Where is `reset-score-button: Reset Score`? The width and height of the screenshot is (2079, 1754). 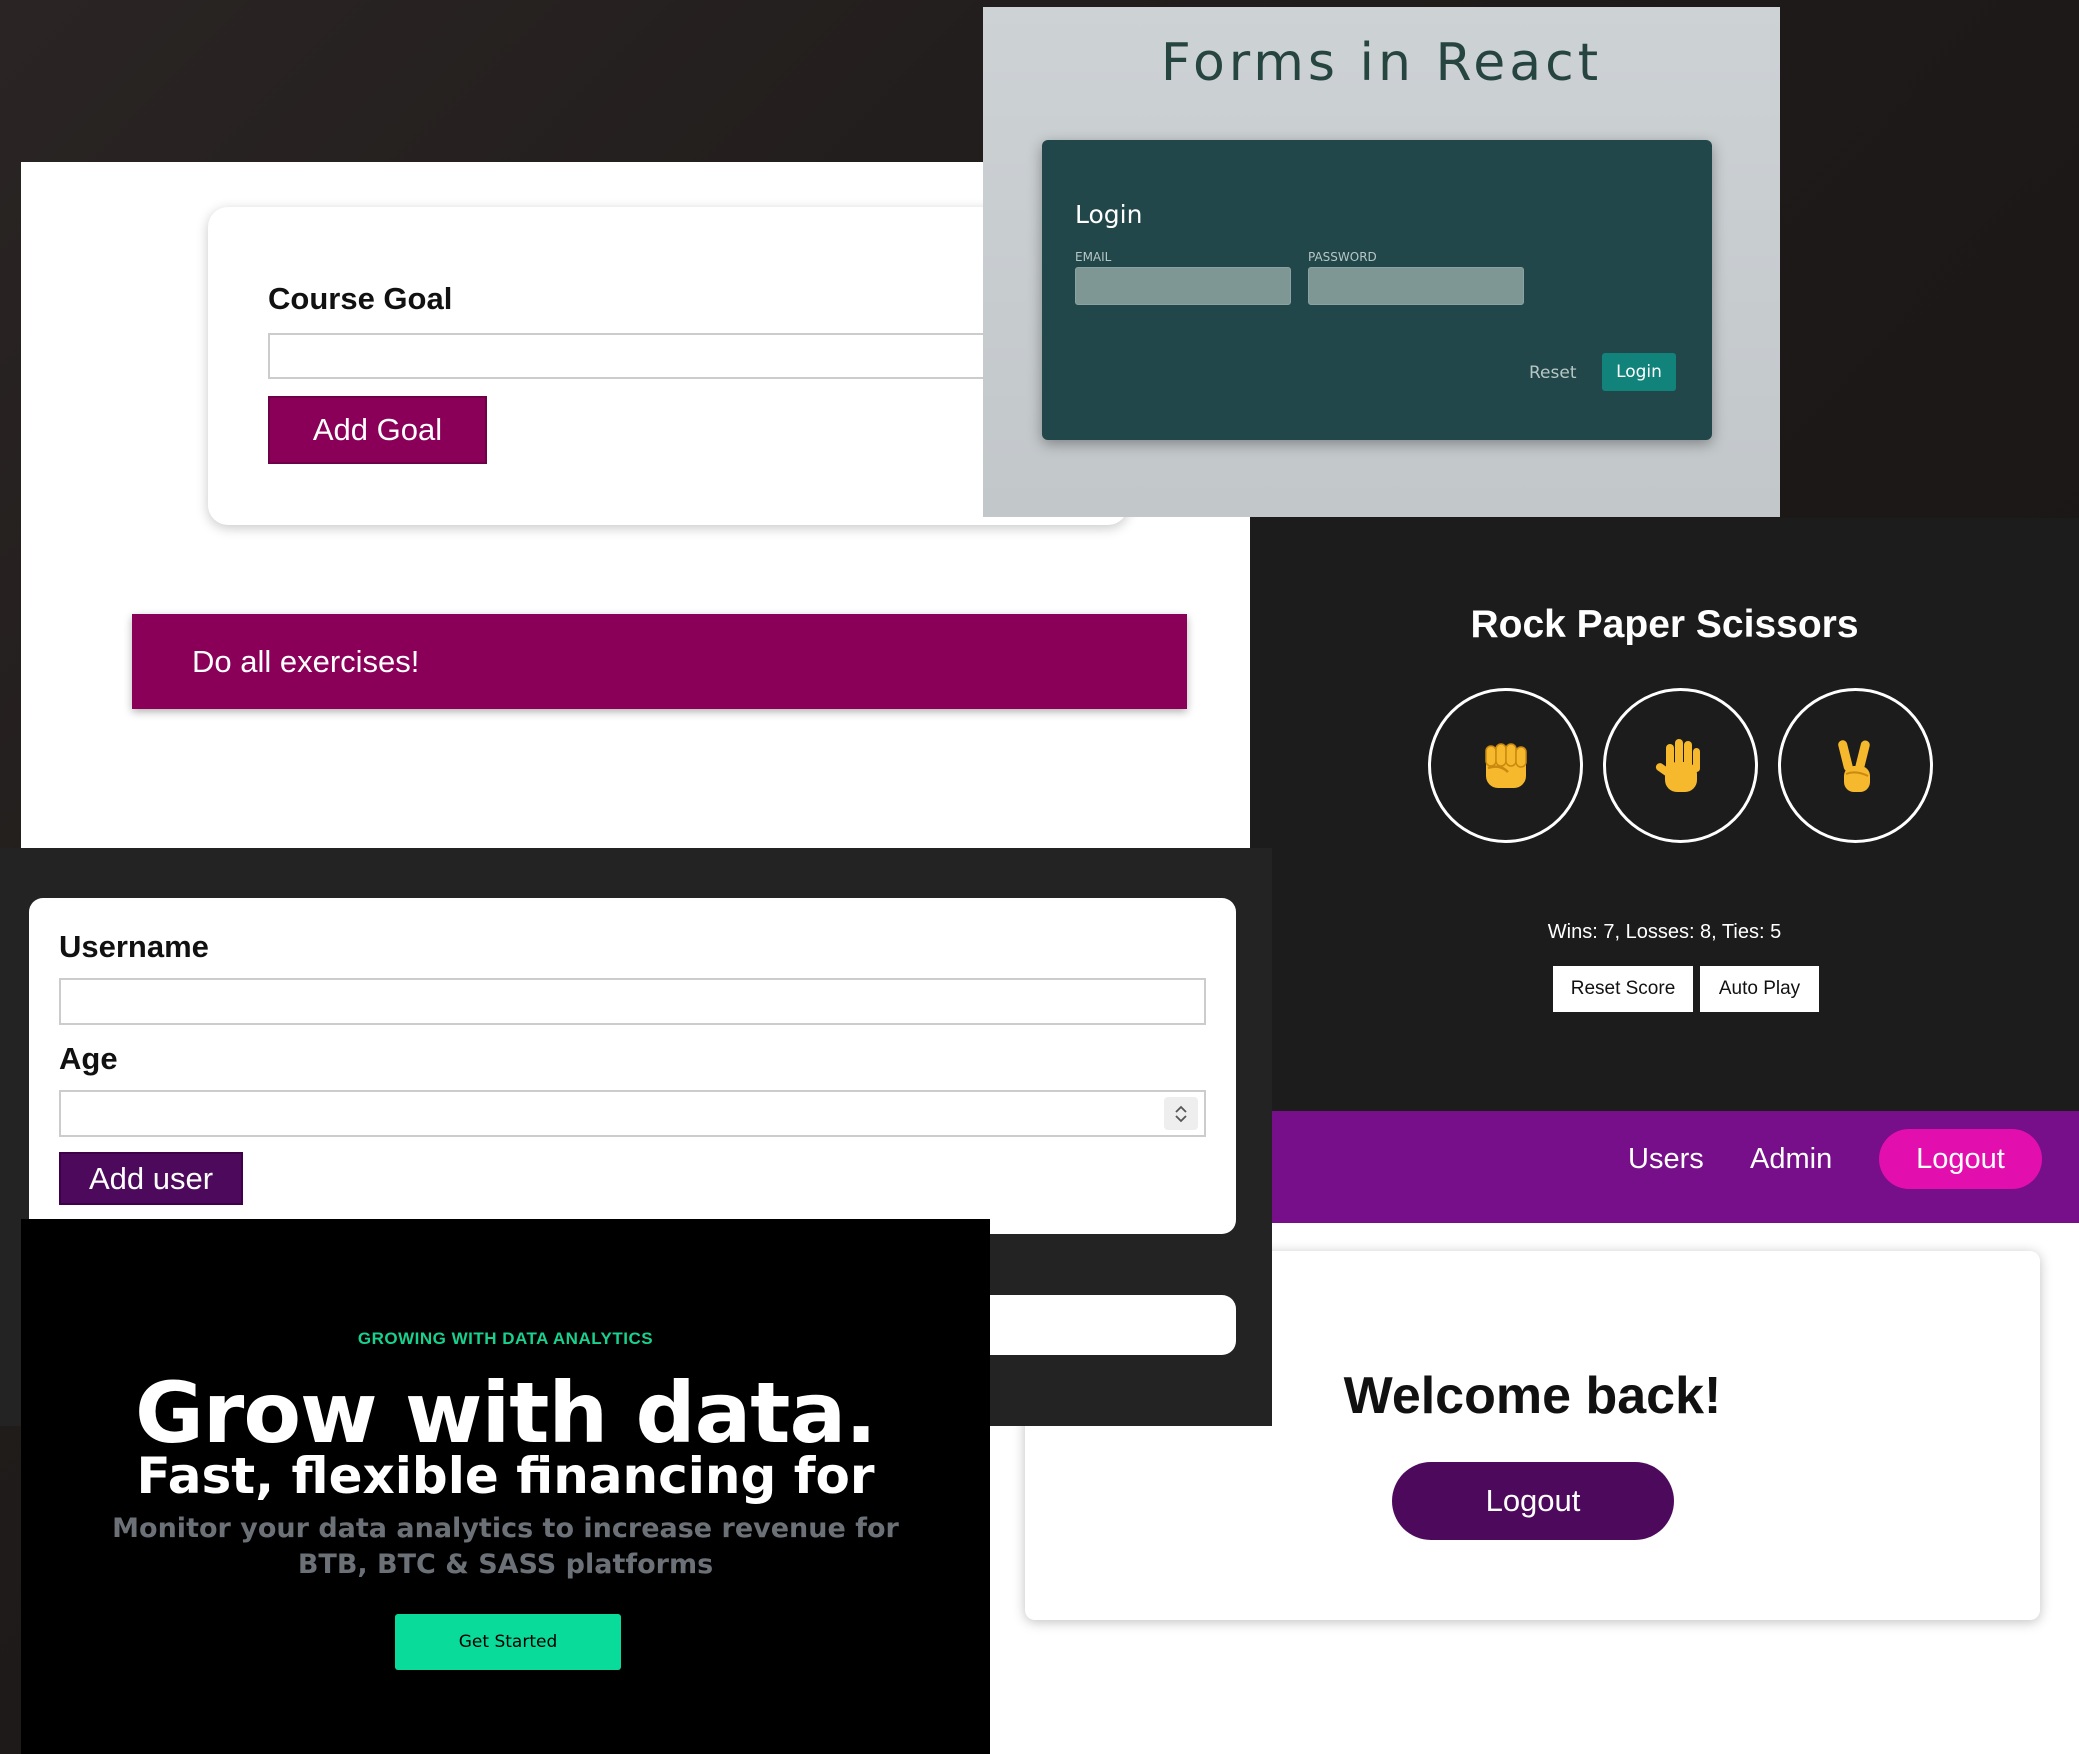
reset-score-button: Reset Score is located at coordinates (1623, 989).